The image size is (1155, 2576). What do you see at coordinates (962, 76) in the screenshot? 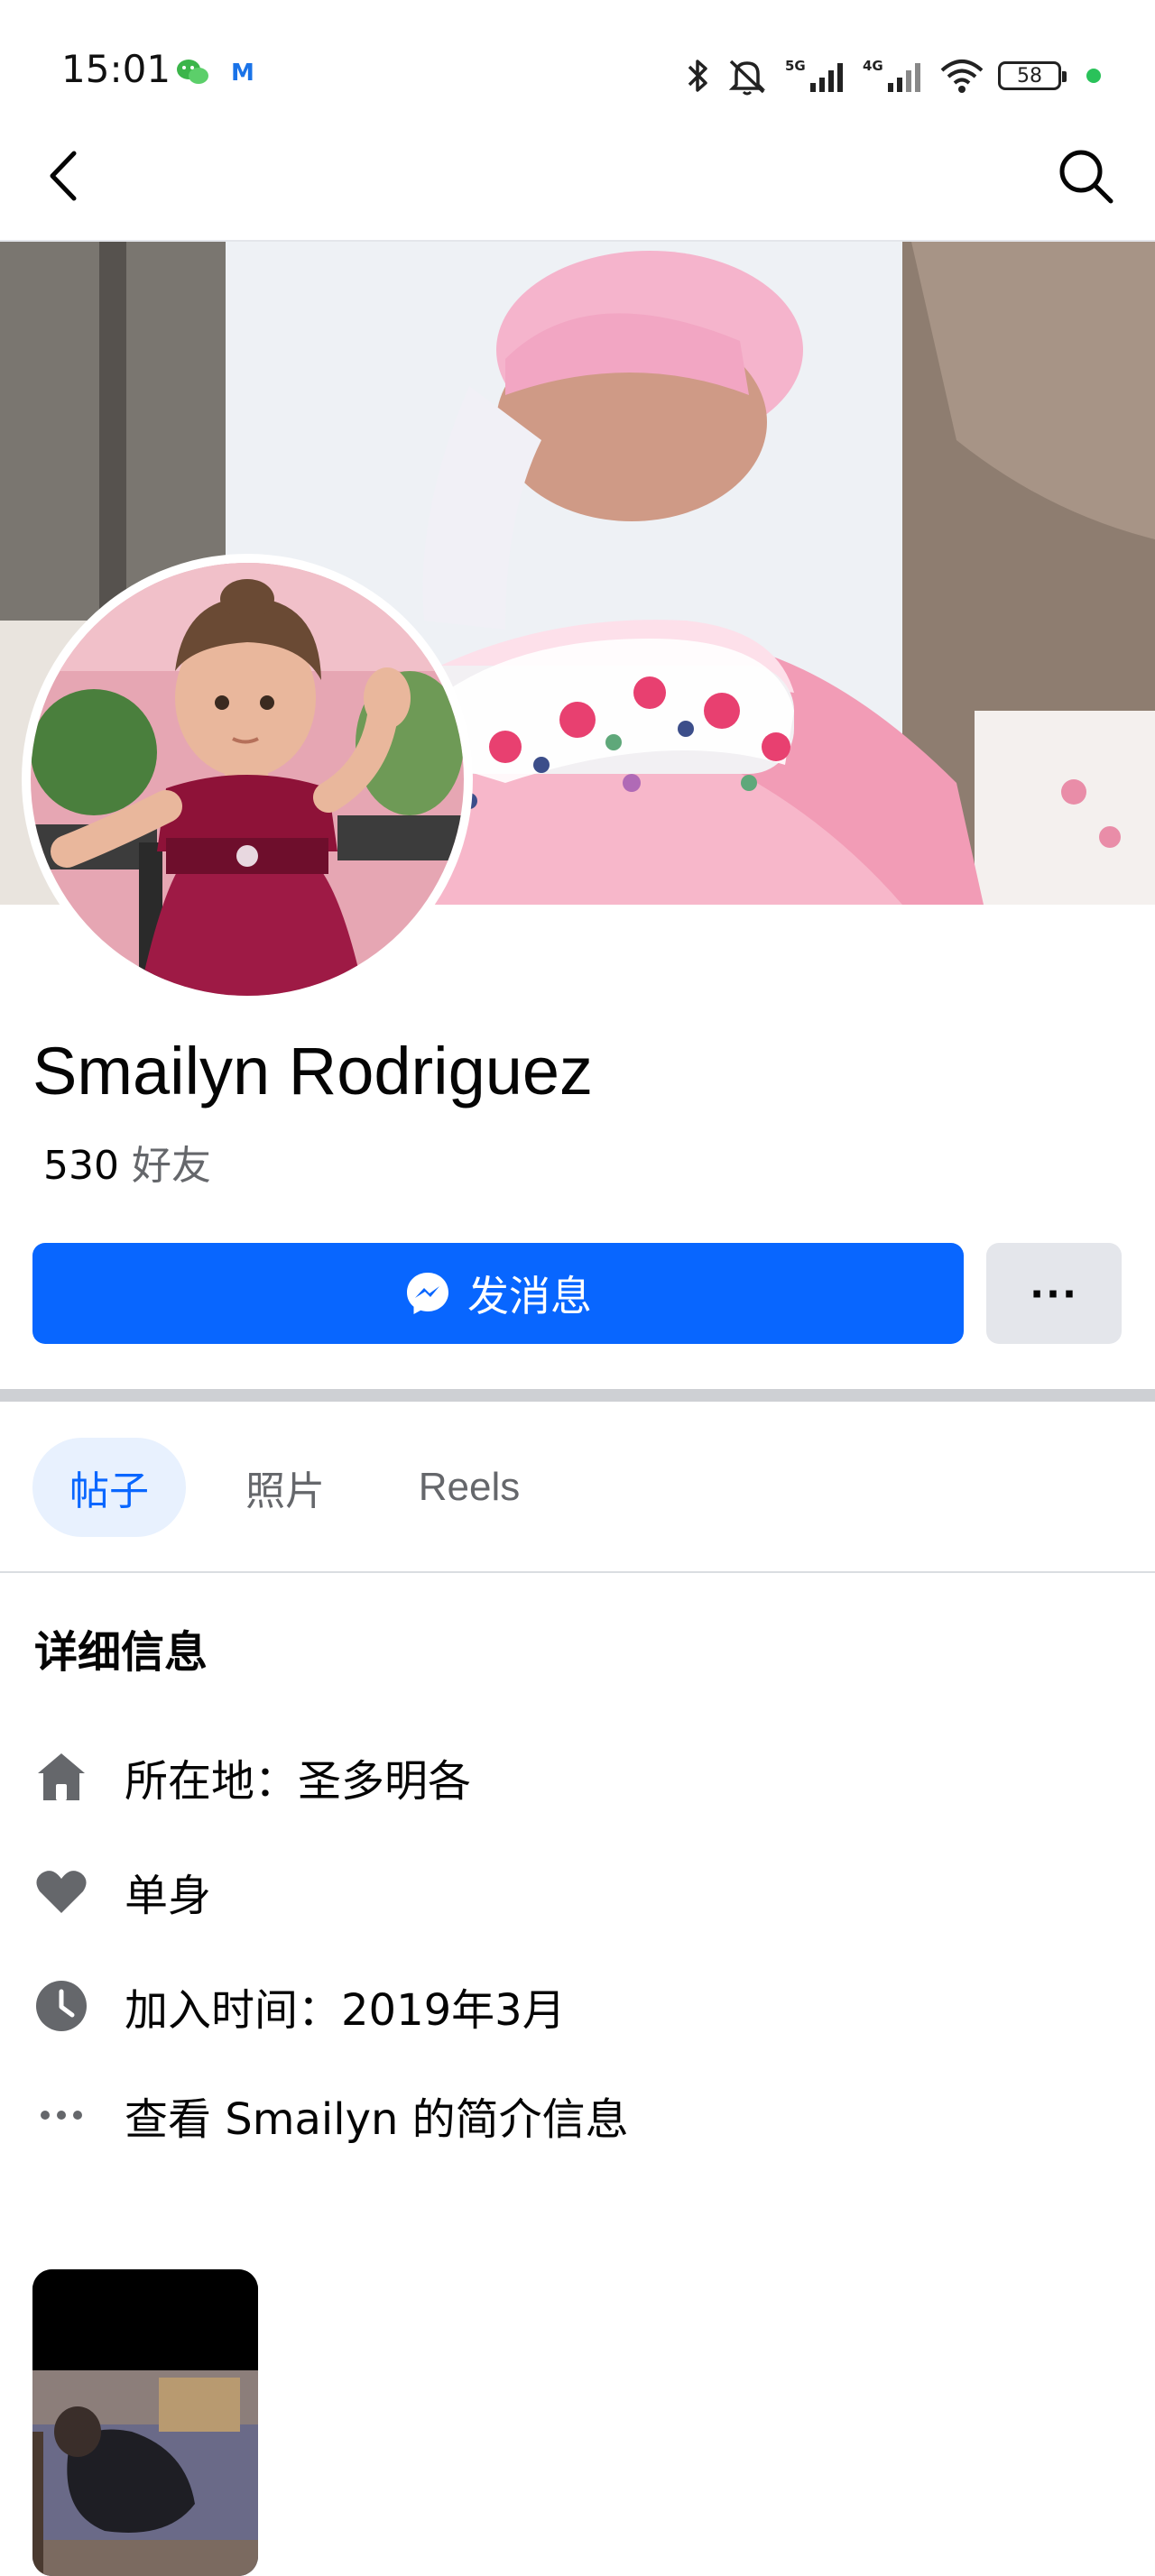
I see `wifi-icon` at bounding box center [962, 76].